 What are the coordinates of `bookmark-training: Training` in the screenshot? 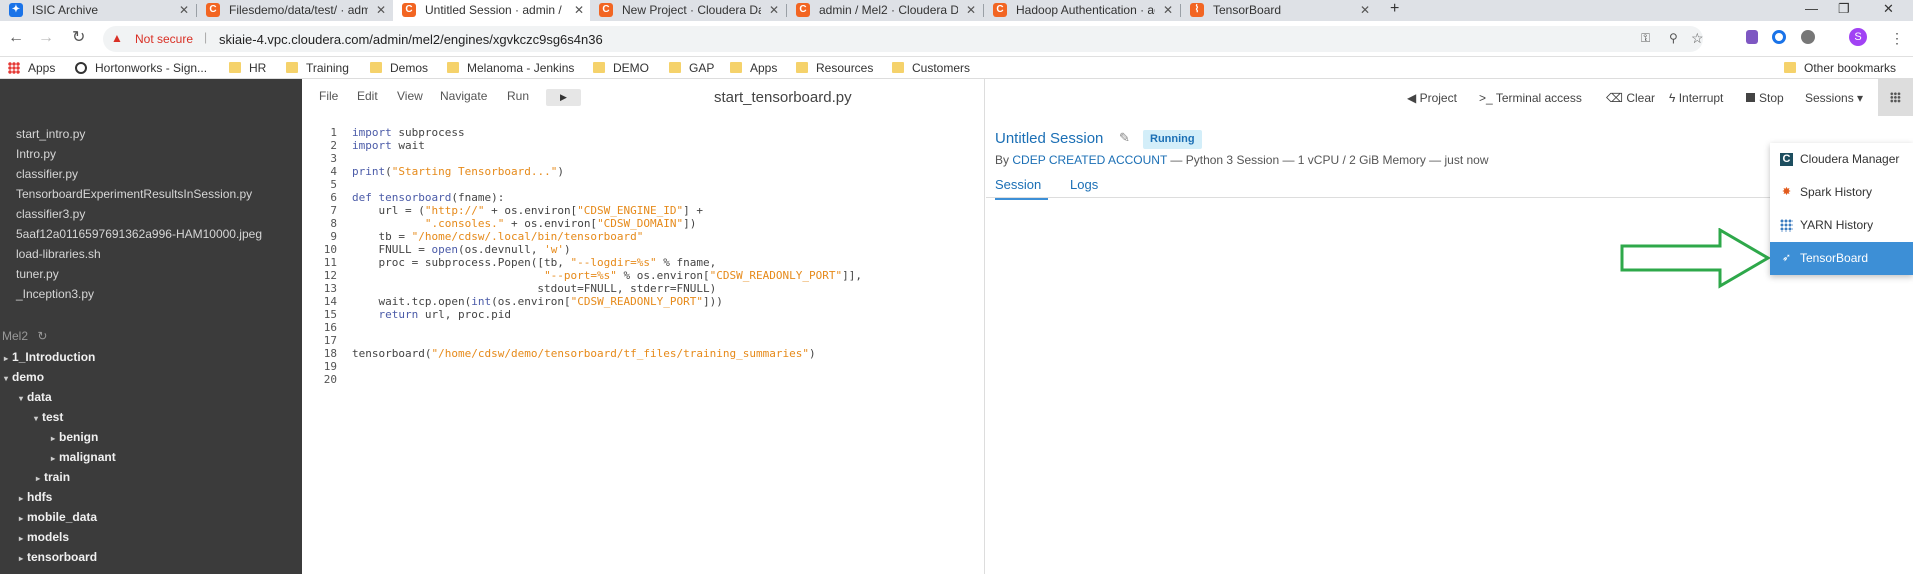 It's located at (317, 68).